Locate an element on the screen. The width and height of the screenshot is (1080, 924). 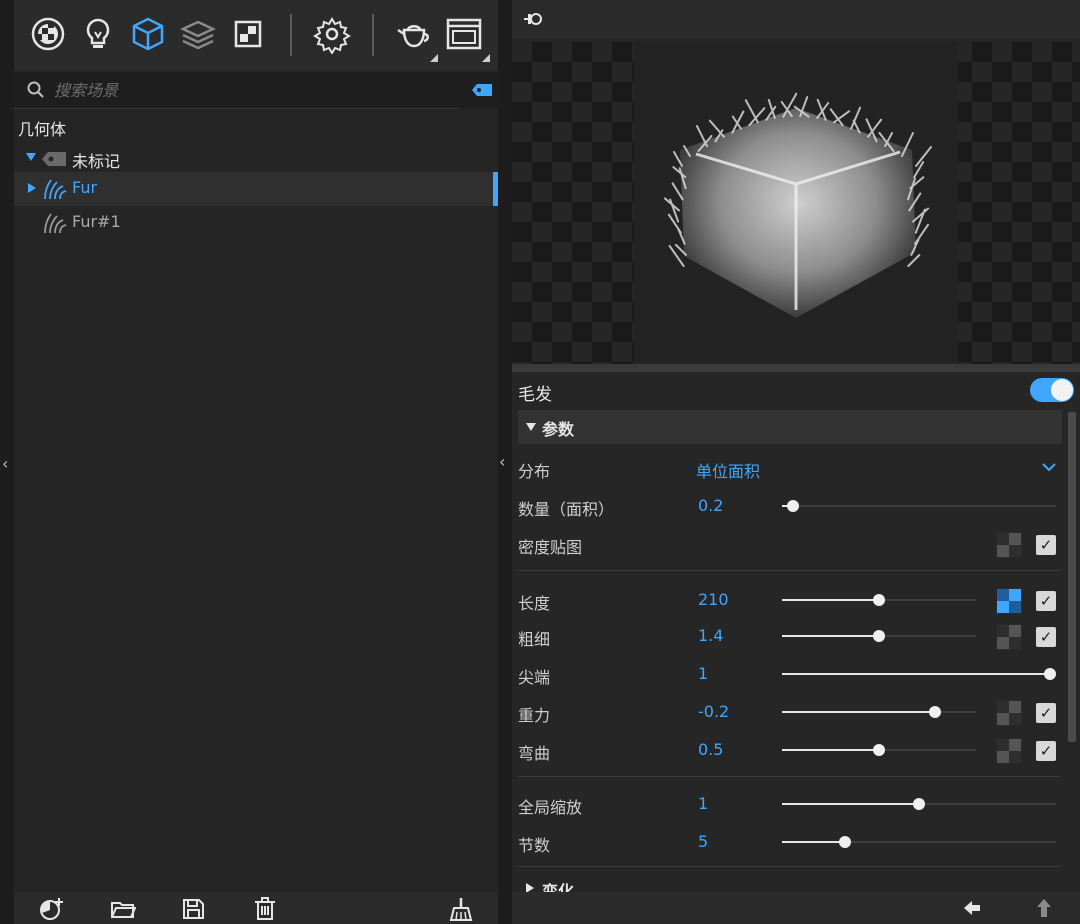
global-scale-row: 全局缩放 1 is located at coordinates (792, 804).